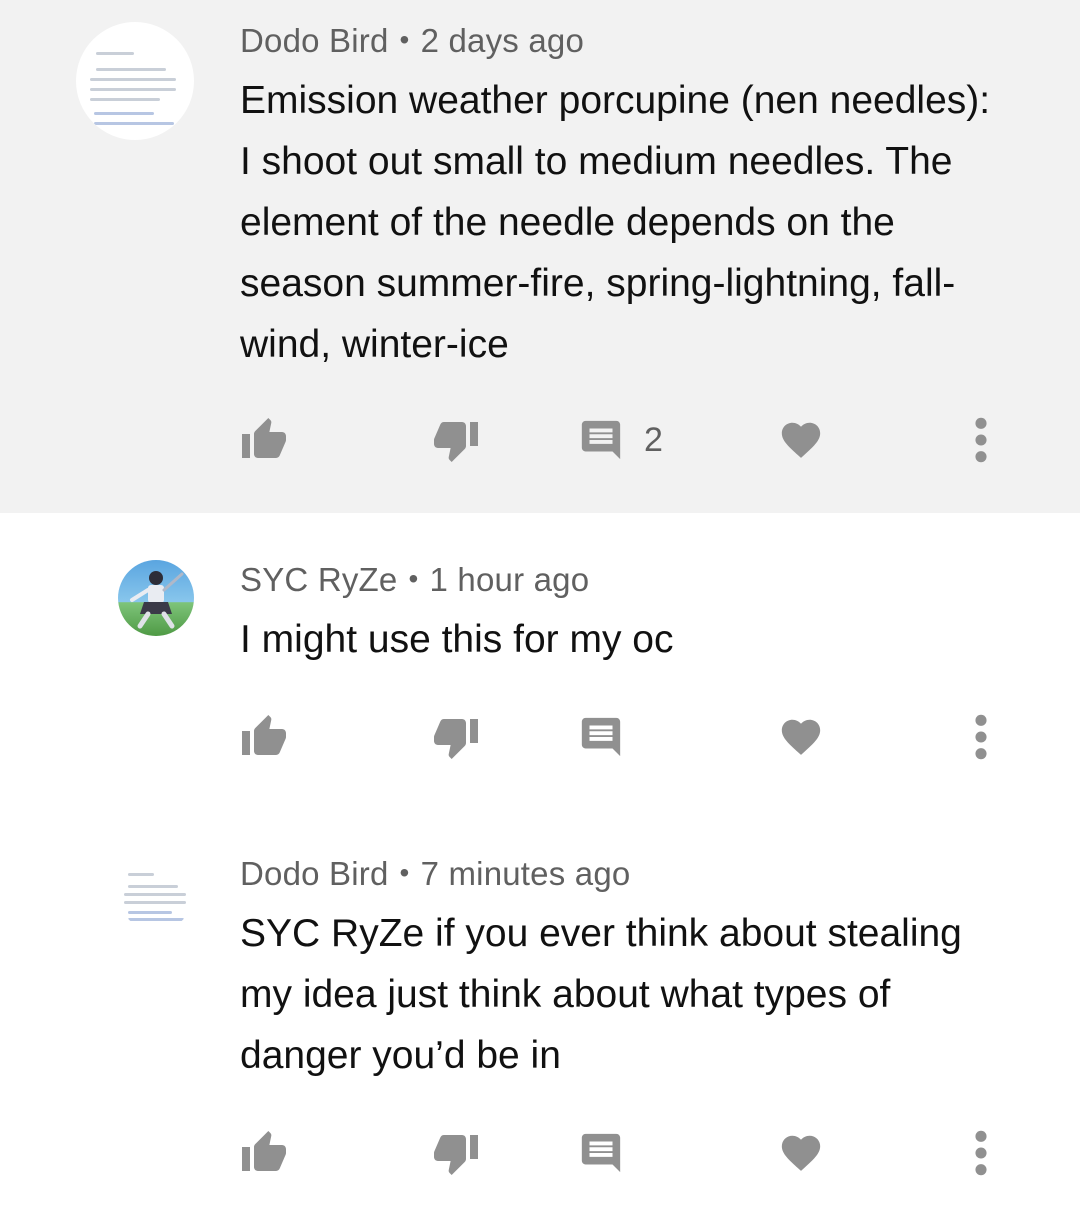 The height and width of the screenshot is (1221, 1080). I want to click on comment-meta: Dodo Bird • 7 minutes ago, so click(435, 874).